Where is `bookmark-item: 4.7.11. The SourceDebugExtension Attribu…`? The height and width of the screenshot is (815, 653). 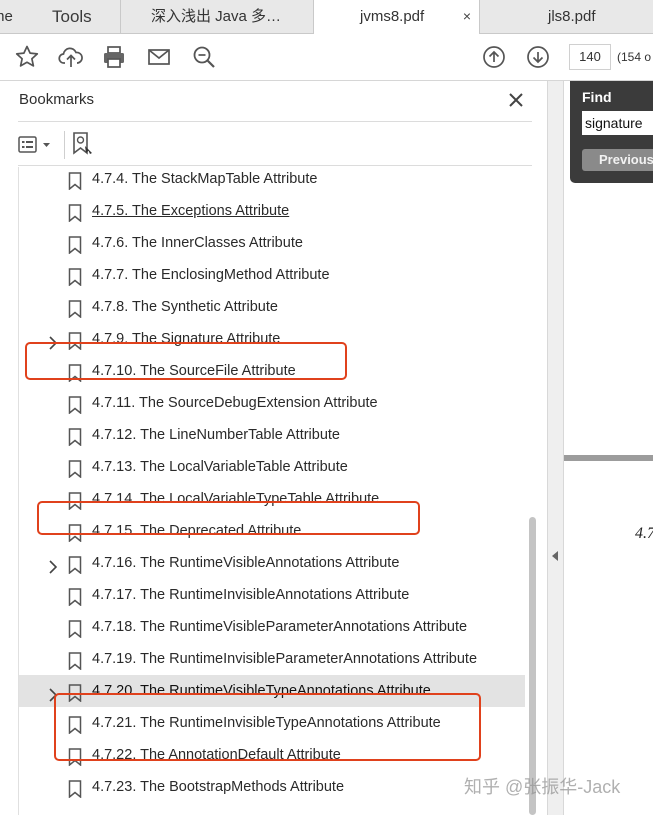 bookmark-item: 4.7.11. The SourceDebugExtension Attribu… is located at coordinates (272, 403).